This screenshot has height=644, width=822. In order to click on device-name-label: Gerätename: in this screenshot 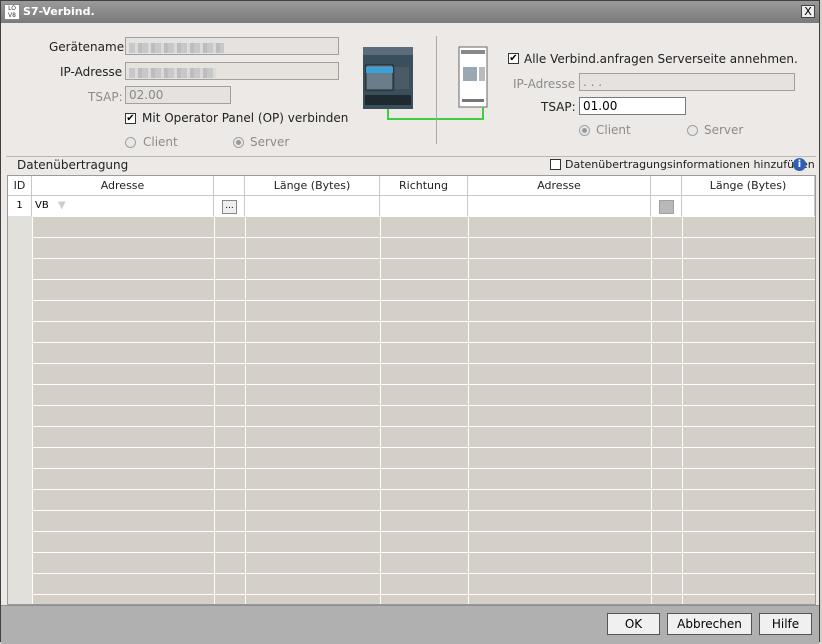, I will do `click(89, 47)`.